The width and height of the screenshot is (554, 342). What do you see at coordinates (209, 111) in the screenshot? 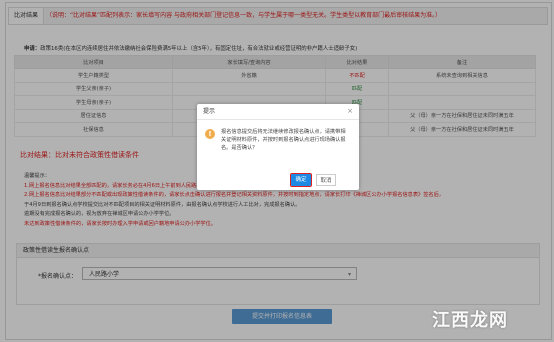
I see `dialog-title: 提示` at bounding box center [209, 111].